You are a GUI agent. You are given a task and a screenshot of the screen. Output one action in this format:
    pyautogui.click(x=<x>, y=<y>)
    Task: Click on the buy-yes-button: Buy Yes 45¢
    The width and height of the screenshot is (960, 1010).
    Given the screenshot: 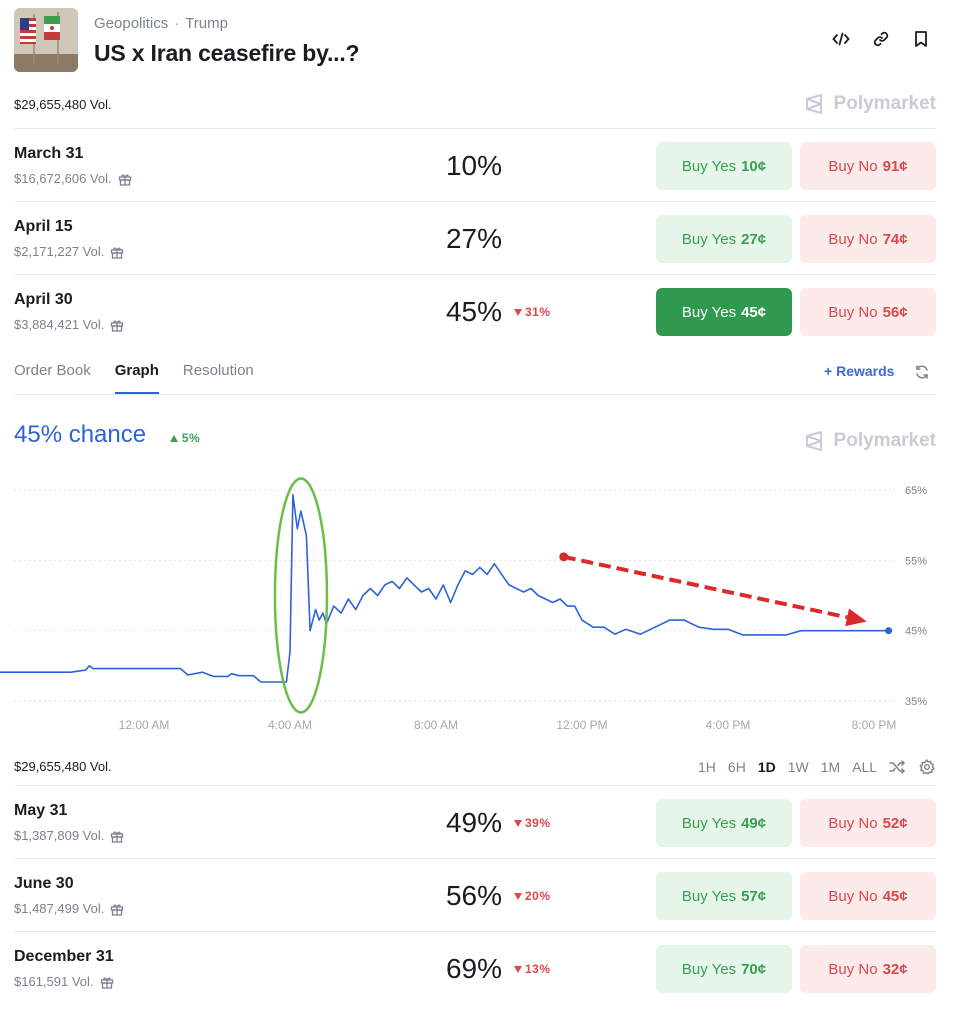 What is the action you would take?
    pyautogui.click(x=724, y=312)
    